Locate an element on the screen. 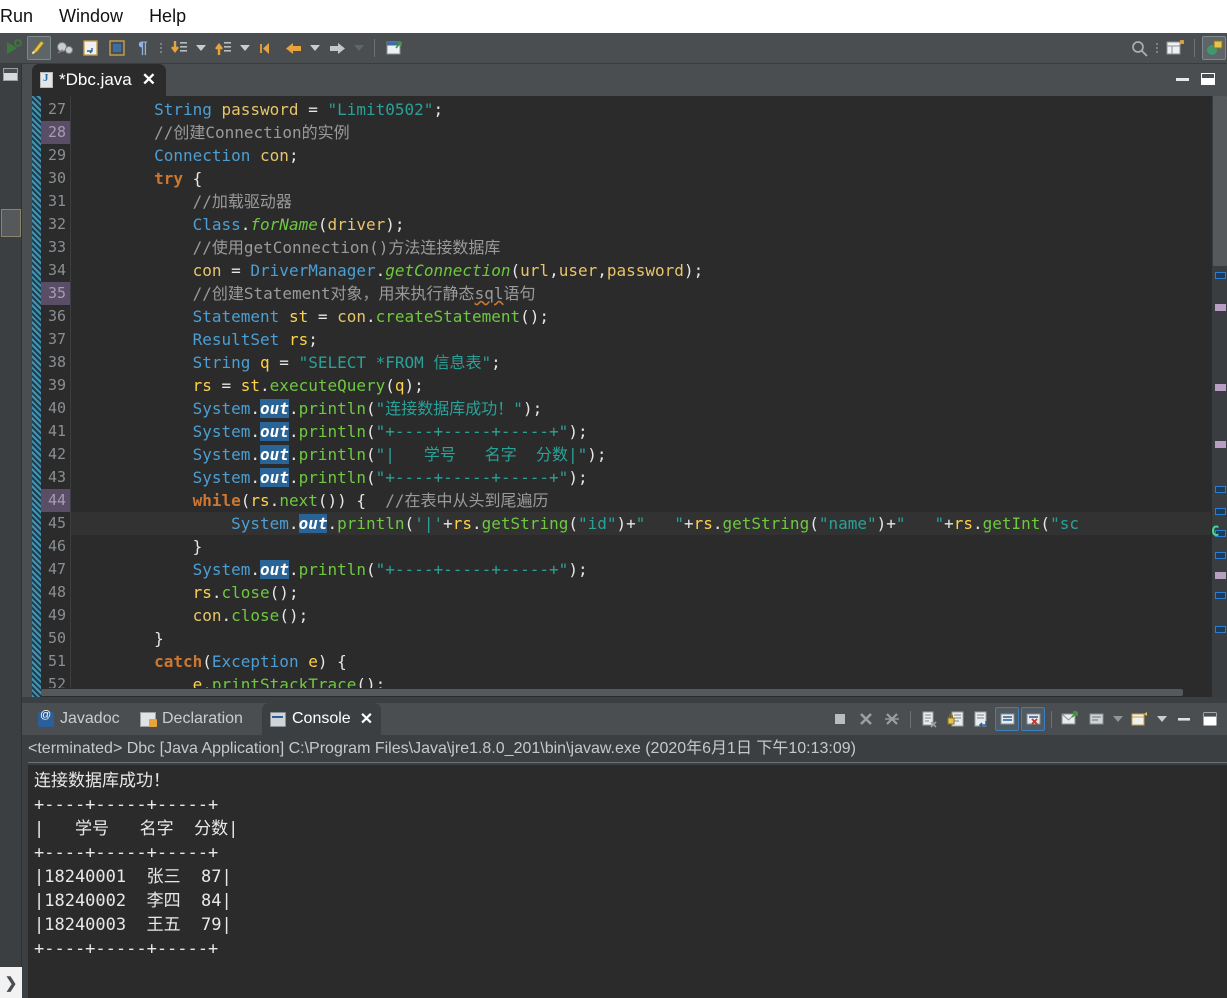  back-icon is located at coordinates (293, 48).